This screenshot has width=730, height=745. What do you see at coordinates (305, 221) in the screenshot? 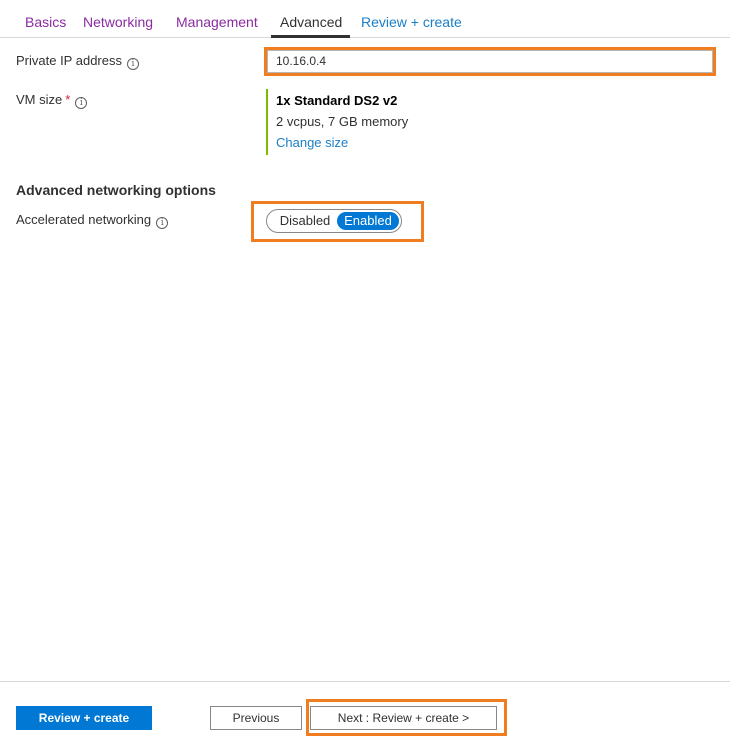
I see `toggle-option-disabled: Disabled` at bounding box center [305, 221].